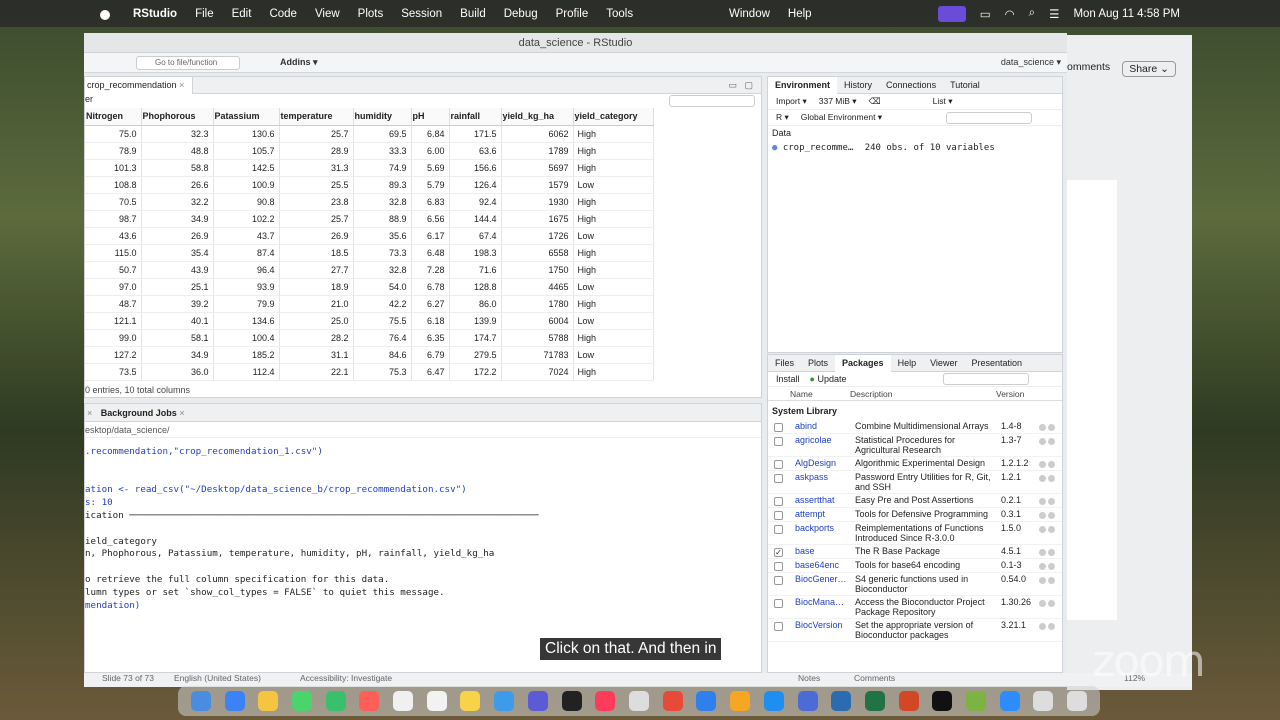 This screenshot has height=720, width=1280. I want to click on menu-file: File, so click(204, 14).